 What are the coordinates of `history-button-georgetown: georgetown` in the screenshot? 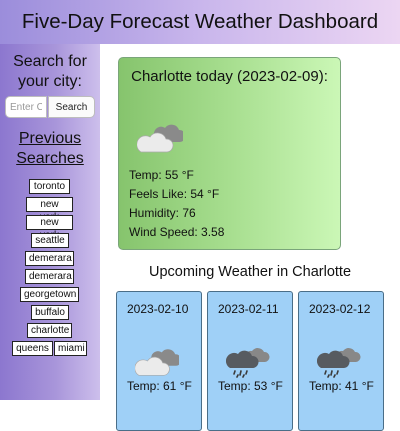 It's located at (49, 294).